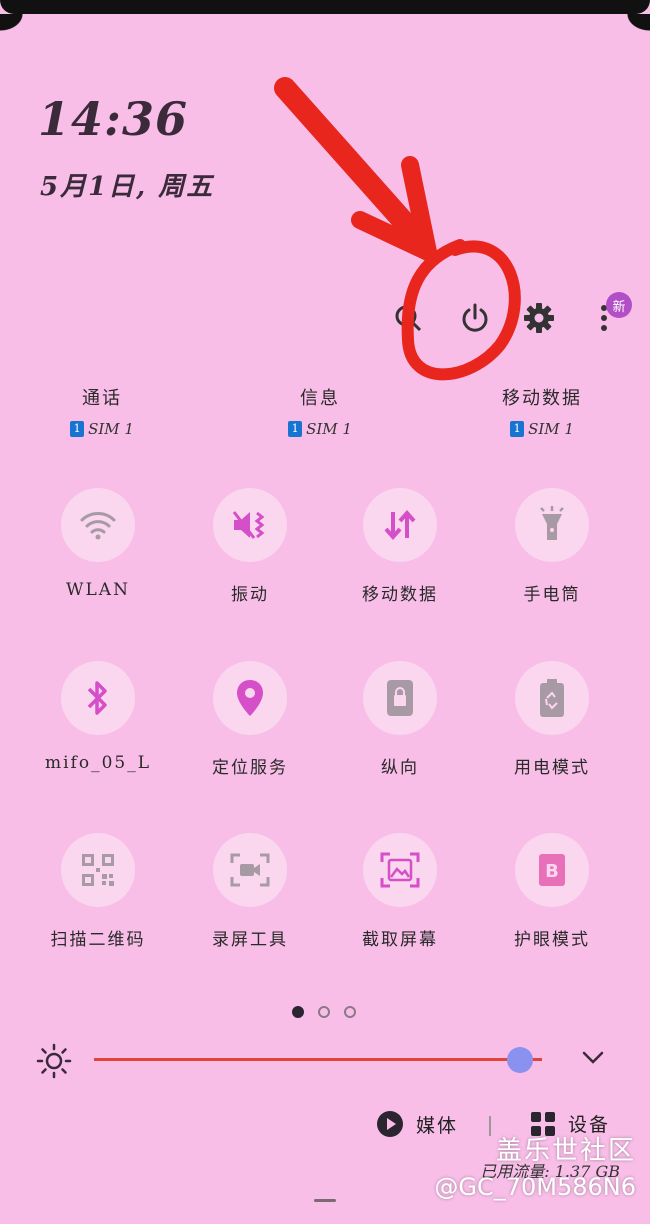  I want to click on tile-label: 截取屏幕, so click(400, 940).